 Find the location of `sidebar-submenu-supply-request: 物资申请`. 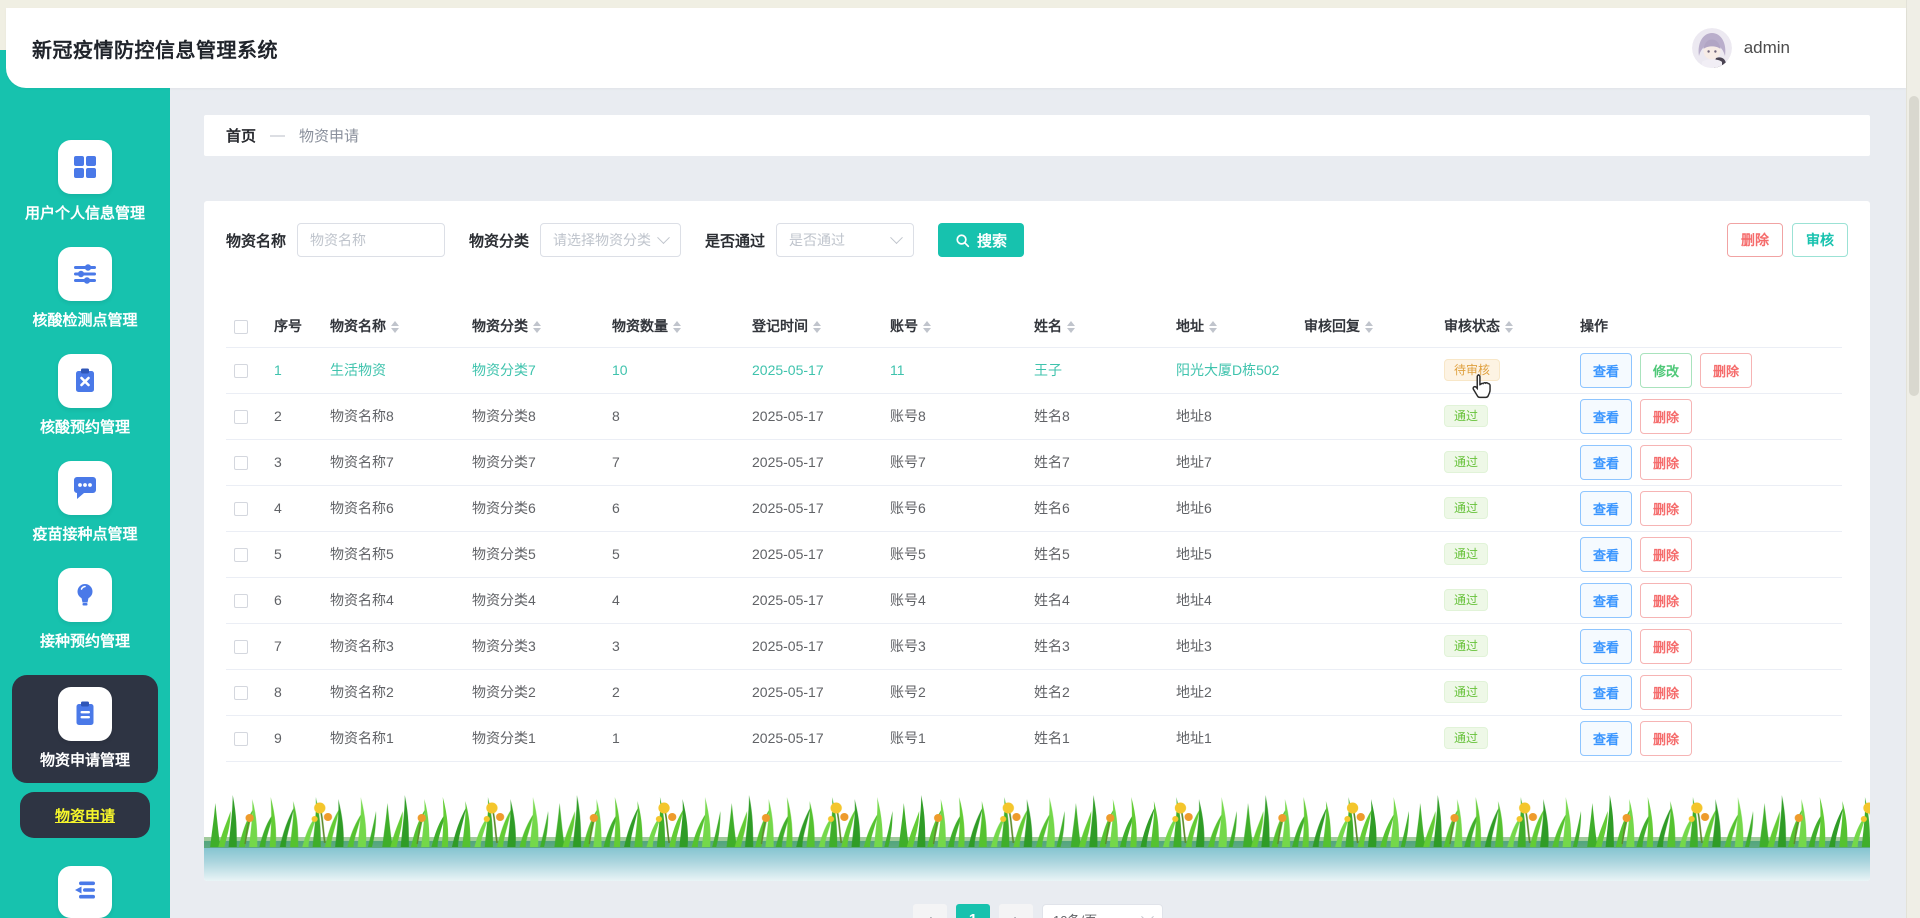

sidebar-submenu-supply-request: 物资申请 is located at coordinates (85, 815).